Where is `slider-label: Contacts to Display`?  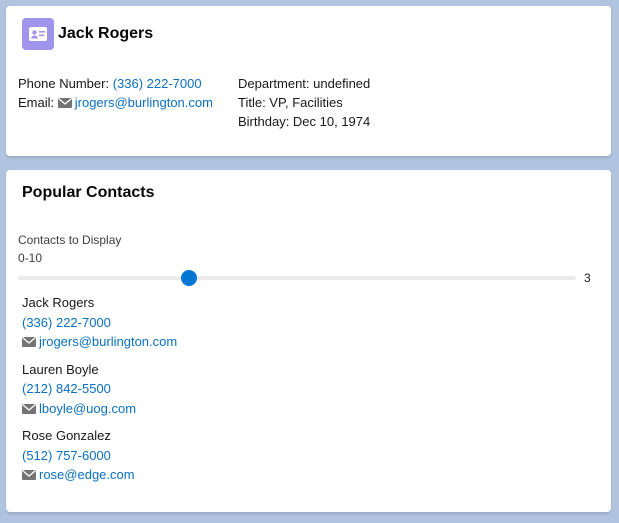 slider-label: Contacts to Display is located at coordinates (70, 240).